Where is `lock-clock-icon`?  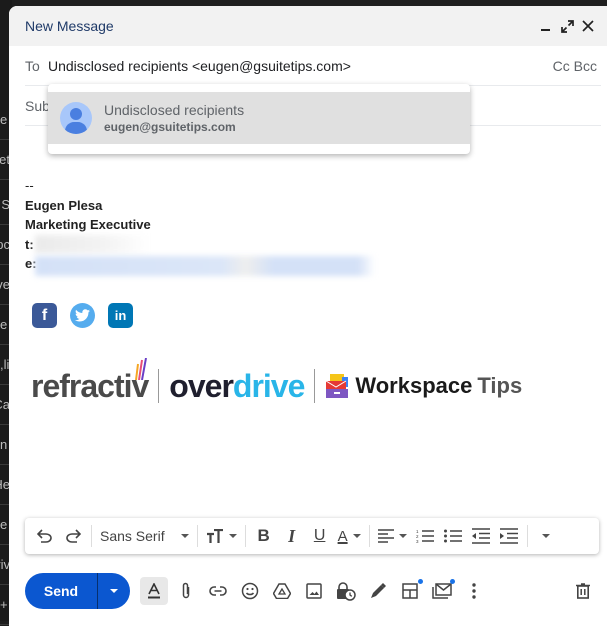
lock-clock-icon is located at coordinates (346, 591).